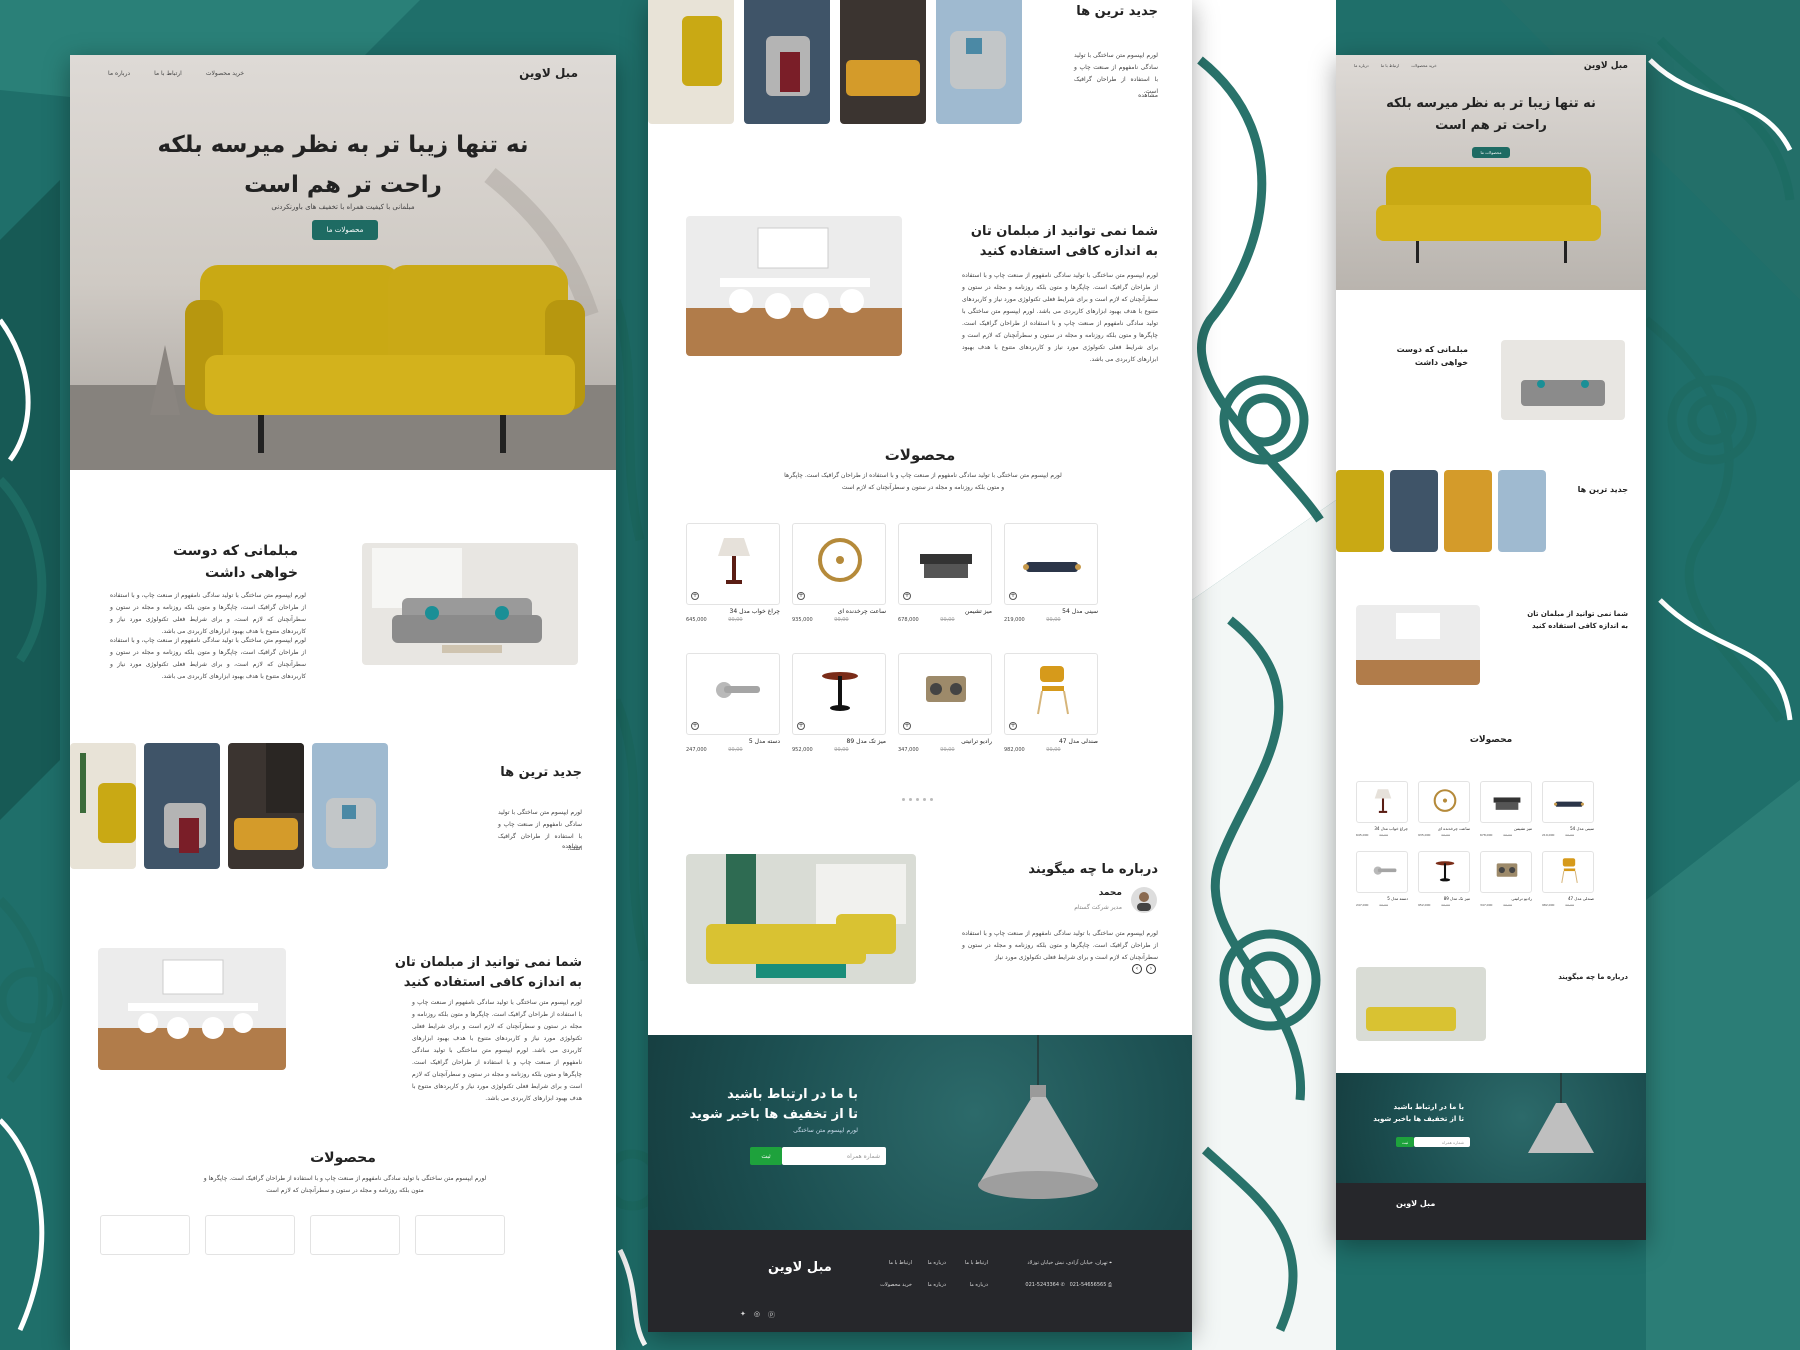 The width and height of the screenshot is (1800, 1350). What do you see at coordinates (936, 1274) in the screenshot?
I see `footer-links-col2: درباره ما درباره ما` at bounding box center [936, 1274].